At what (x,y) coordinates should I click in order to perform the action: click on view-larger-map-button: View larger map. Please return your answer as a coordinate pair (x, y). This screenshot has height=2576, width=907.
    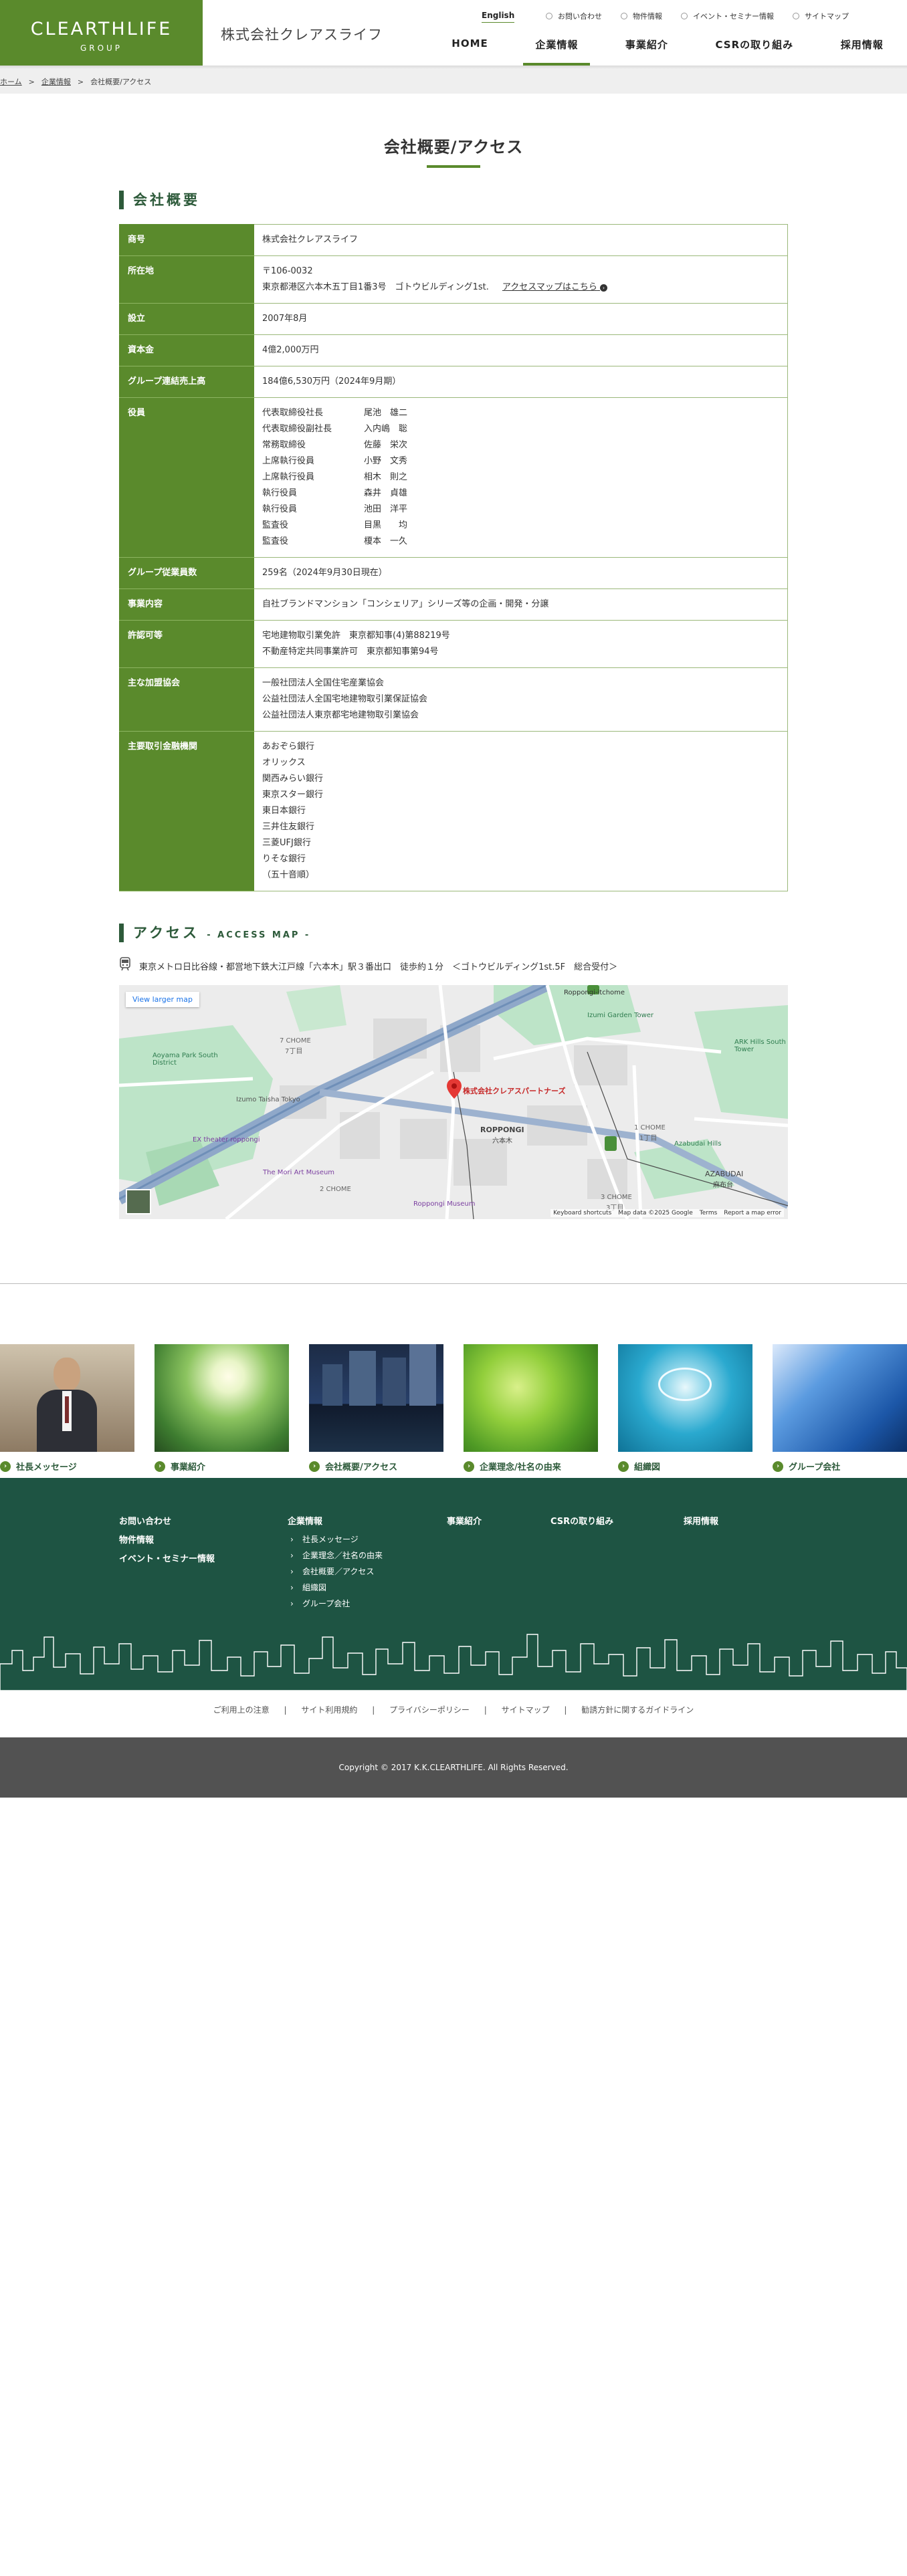
    Looking at the image, I should click on (162, 999).